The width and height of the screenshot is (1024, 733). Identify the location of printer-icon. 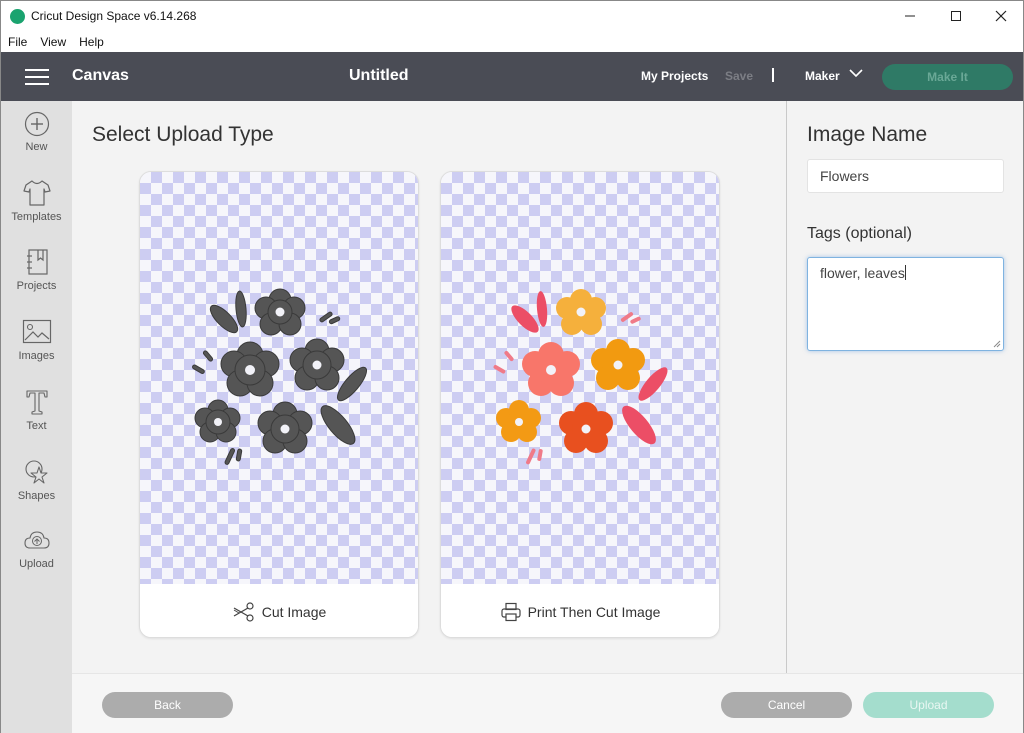
(510, 611).